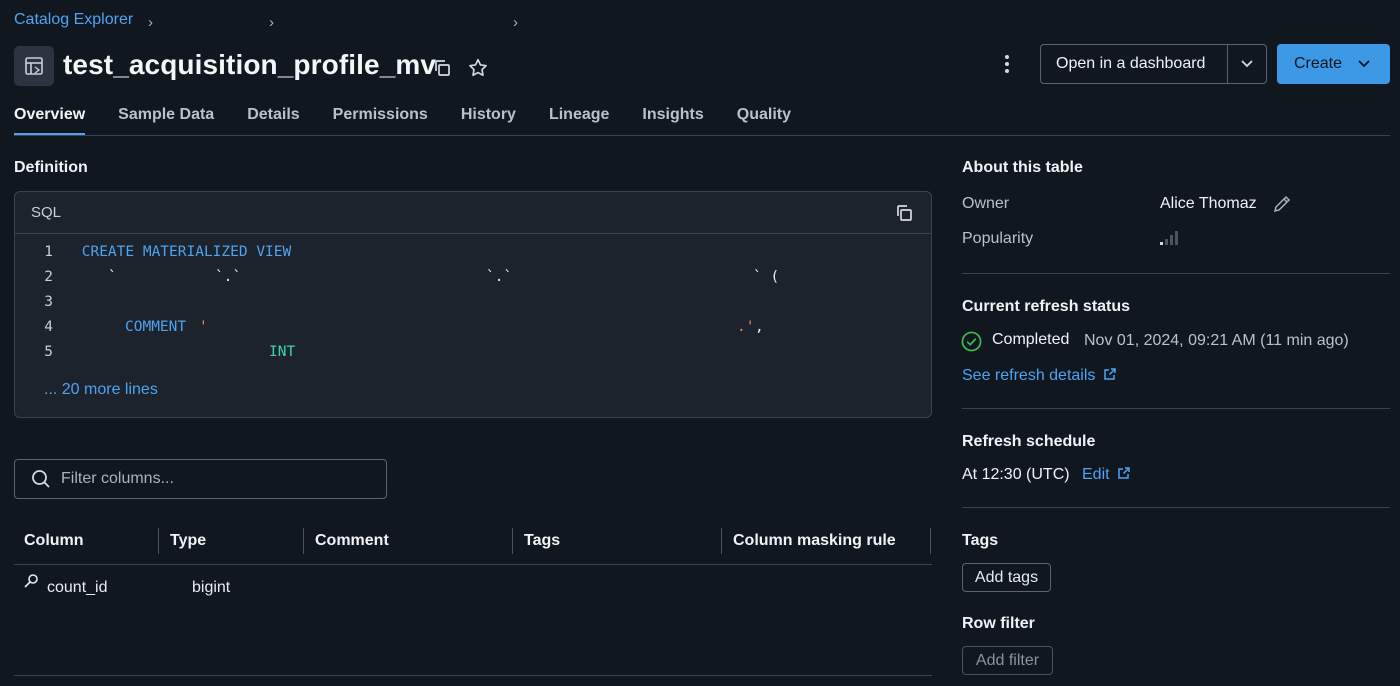  I want to click on create-button: Create, so click(1333, 64).